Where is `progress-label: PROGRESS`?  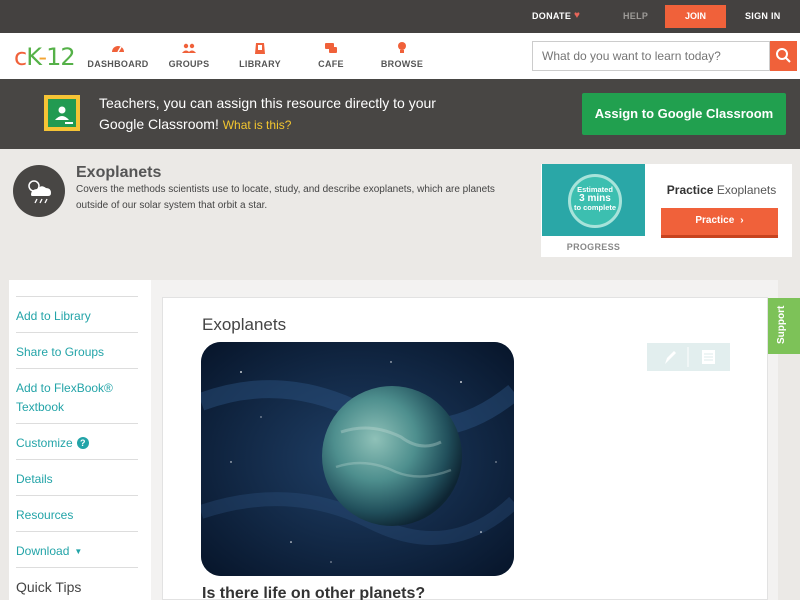 progress-label: PROGRESS is located at coordinates (593, 247).